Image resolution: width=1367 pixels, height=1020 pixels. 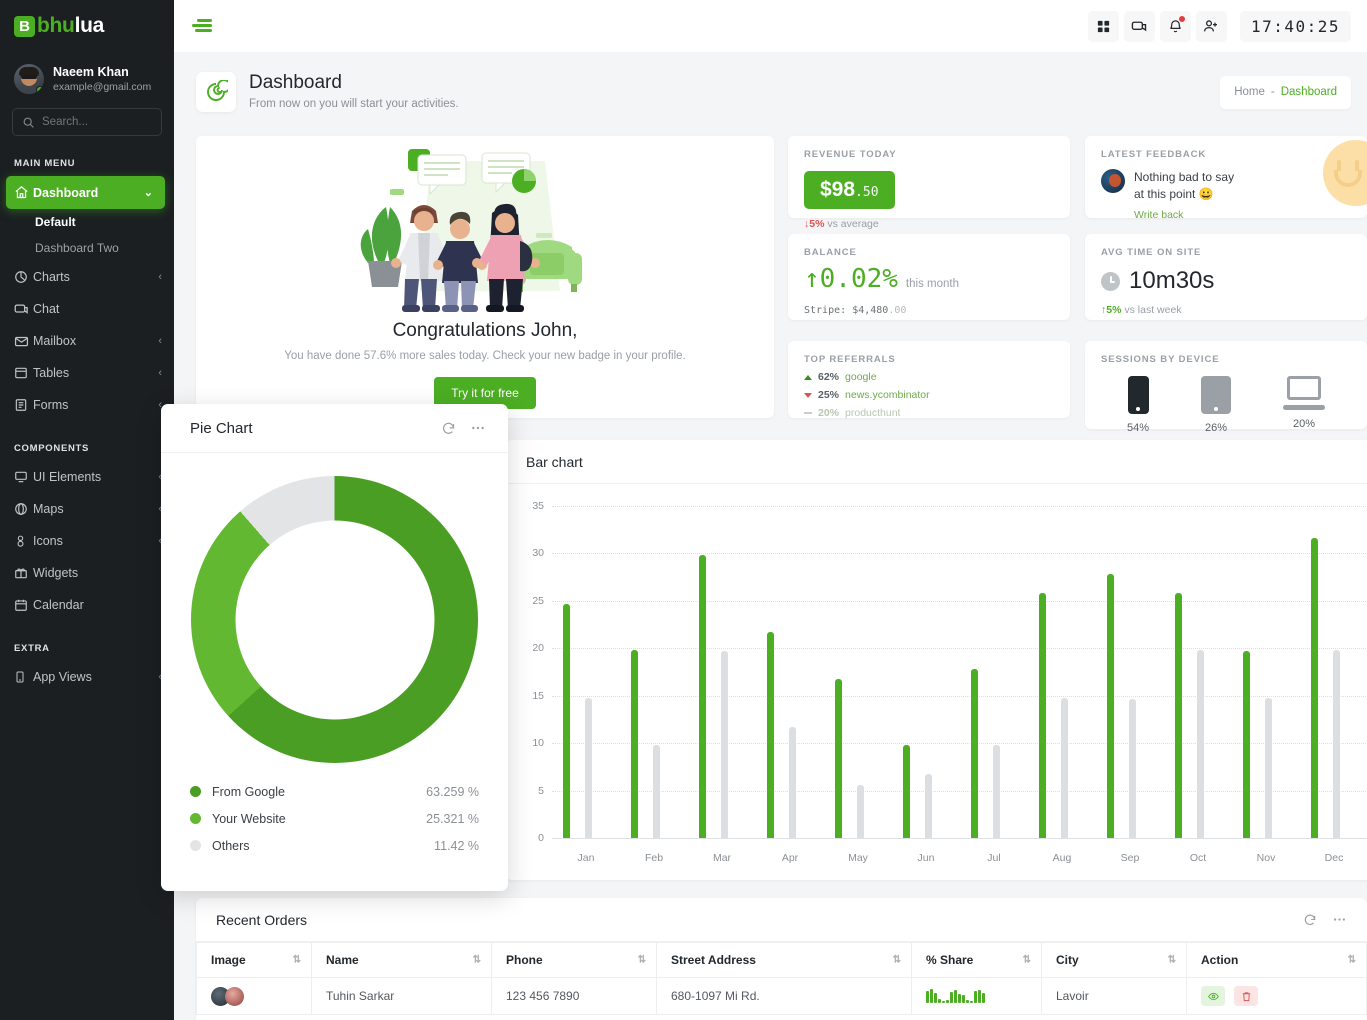 I want to click on referral-row: 20% producthunt, so click(x=929, y=413).